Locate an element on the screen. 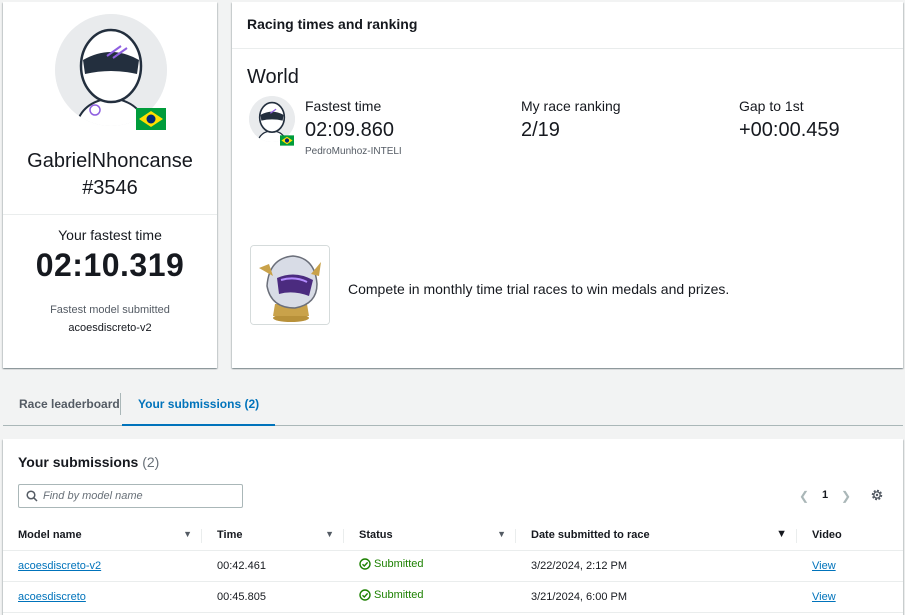  cell-time: 00:42.461 is located at coordinates (273, 566).